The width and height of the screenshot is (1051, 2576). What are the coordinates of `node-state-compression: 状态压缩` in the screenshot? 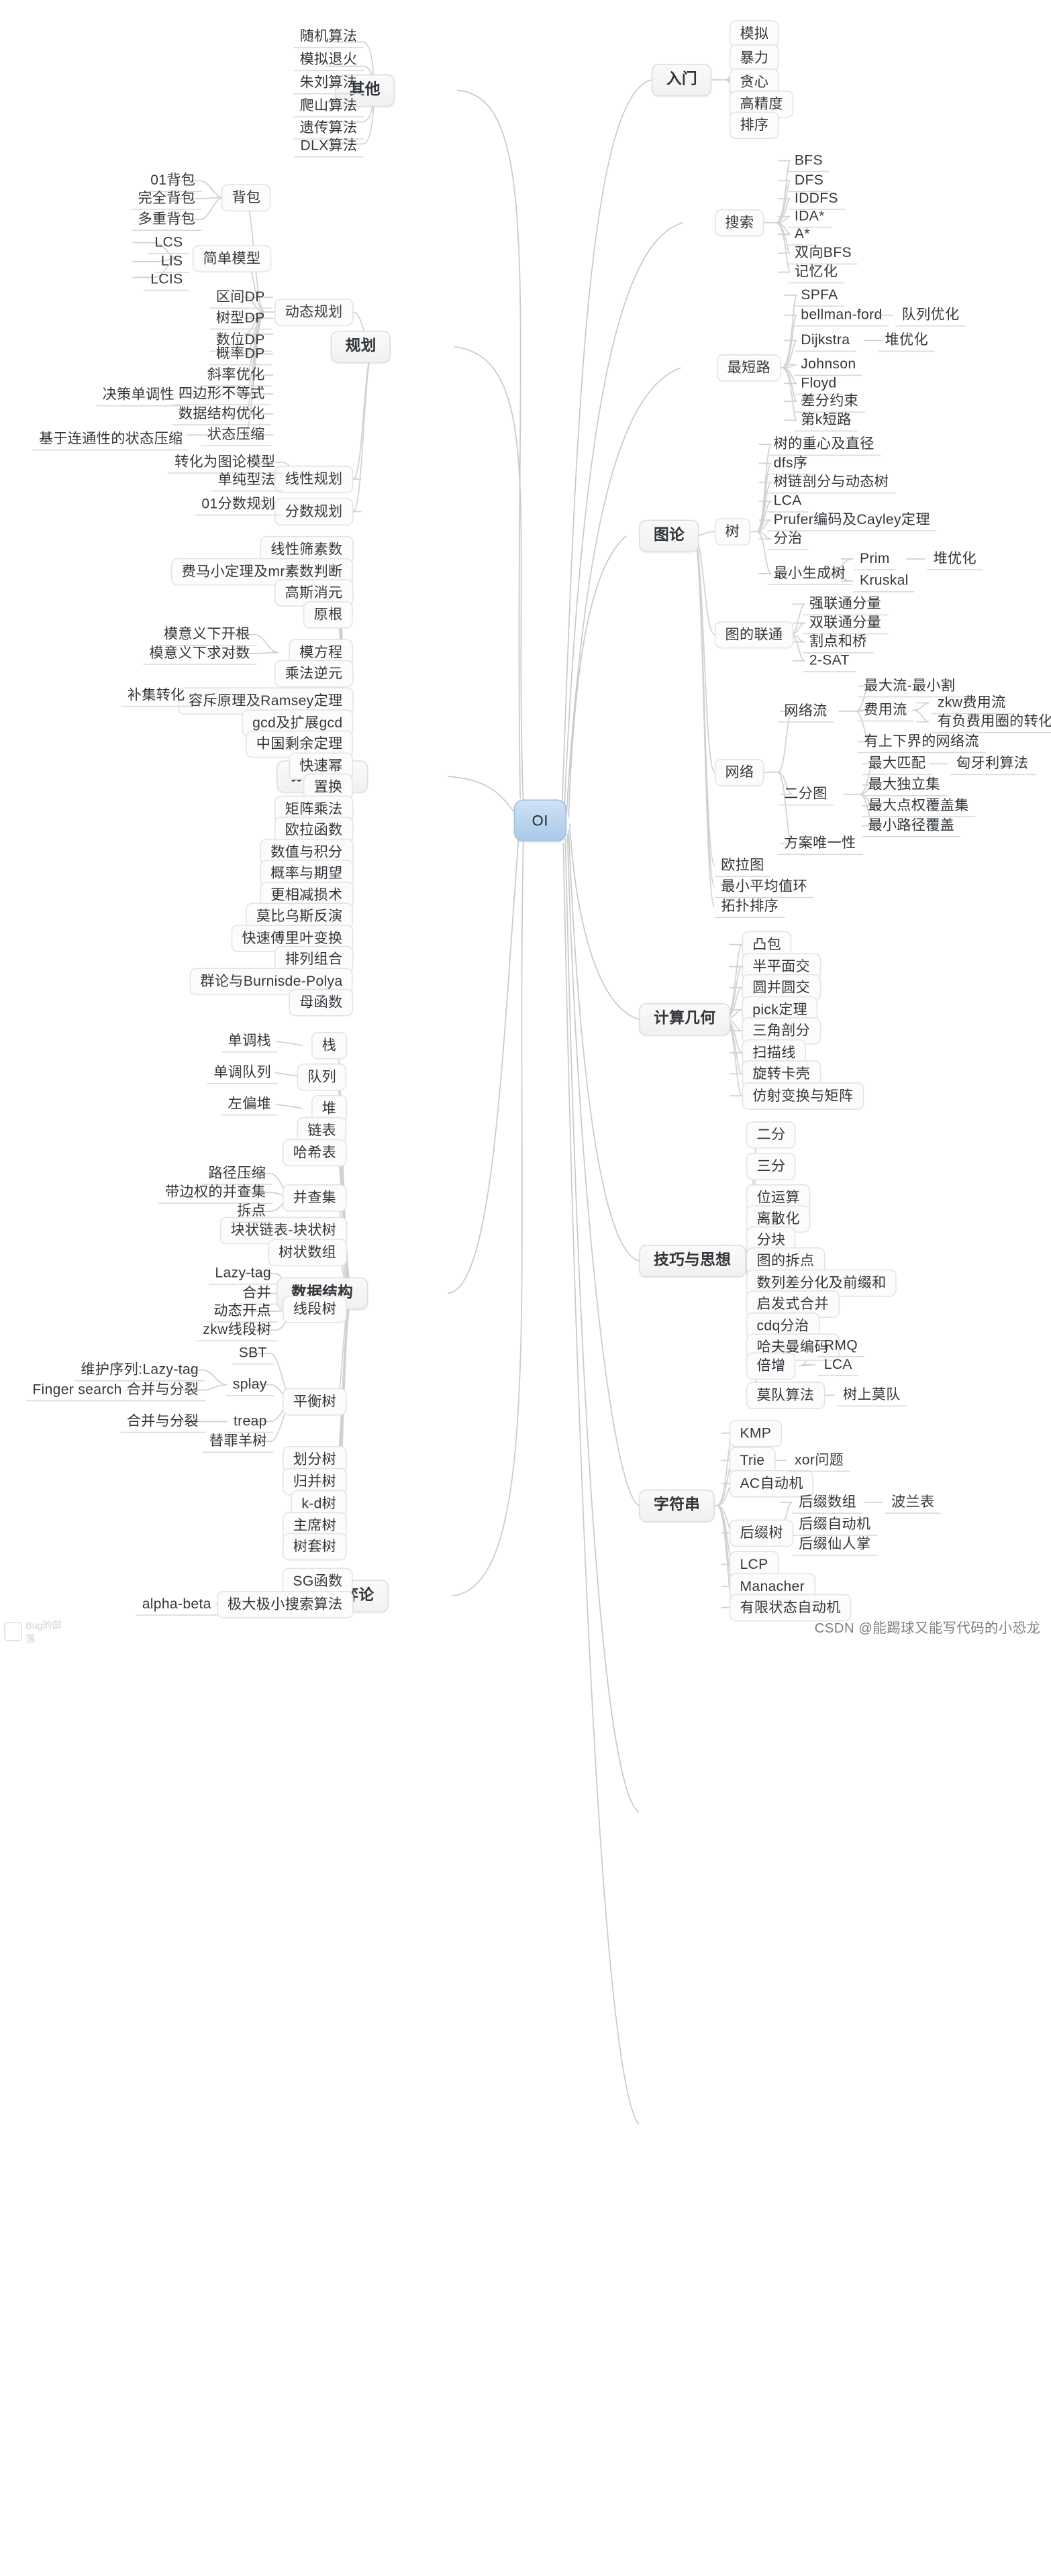 It's located at (236, 435).